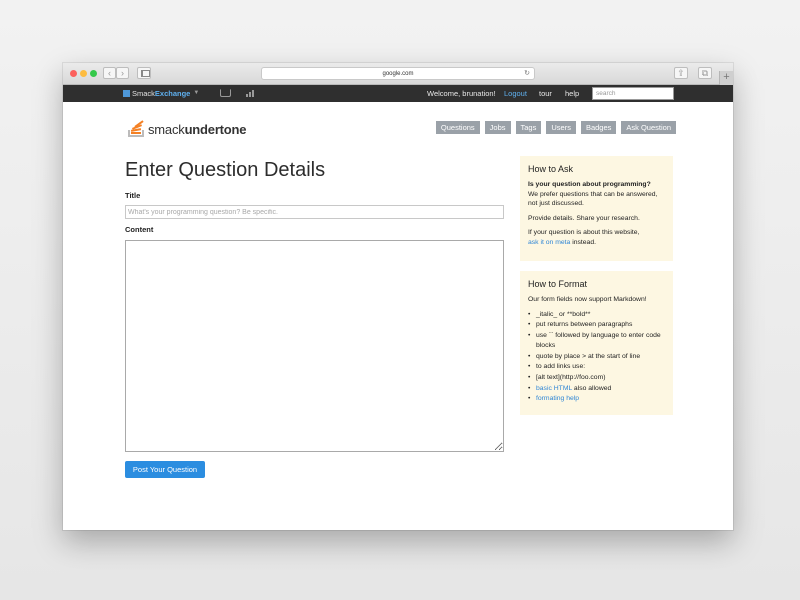 This screenshot has width=800, height=600. Describe the element at coordinates (596, 389) in the screenshot. I see `list-item: basic HTML also allowed` at that location.